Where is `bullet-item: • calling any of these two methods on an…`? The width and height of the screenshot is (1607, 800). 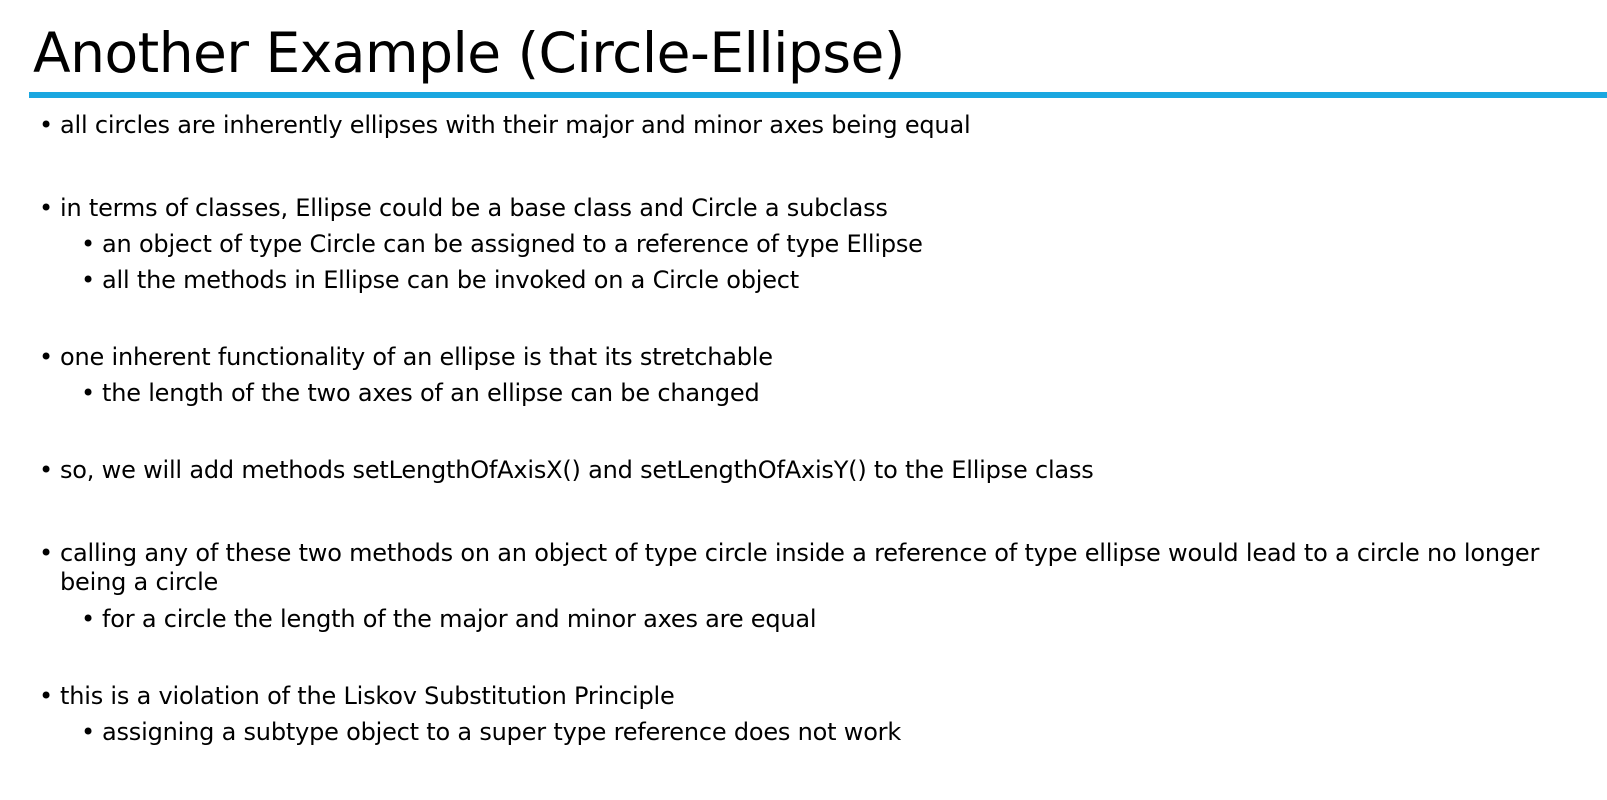 bullet-item: • calling any of these two methods on an… is located at coordinates (809, 568).